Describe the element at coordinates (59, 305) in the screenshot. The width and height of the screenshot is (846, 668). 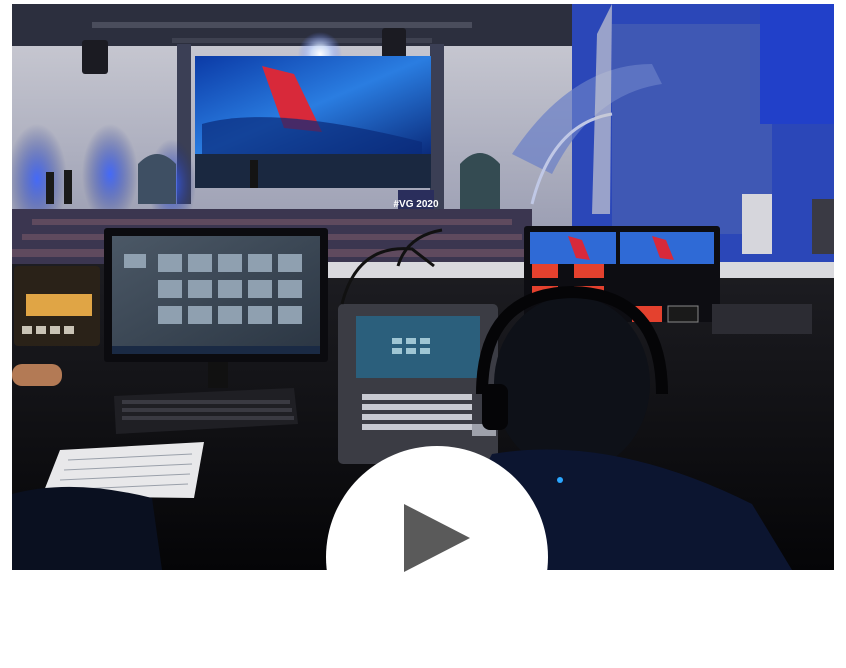
I see `console-display` at that location.